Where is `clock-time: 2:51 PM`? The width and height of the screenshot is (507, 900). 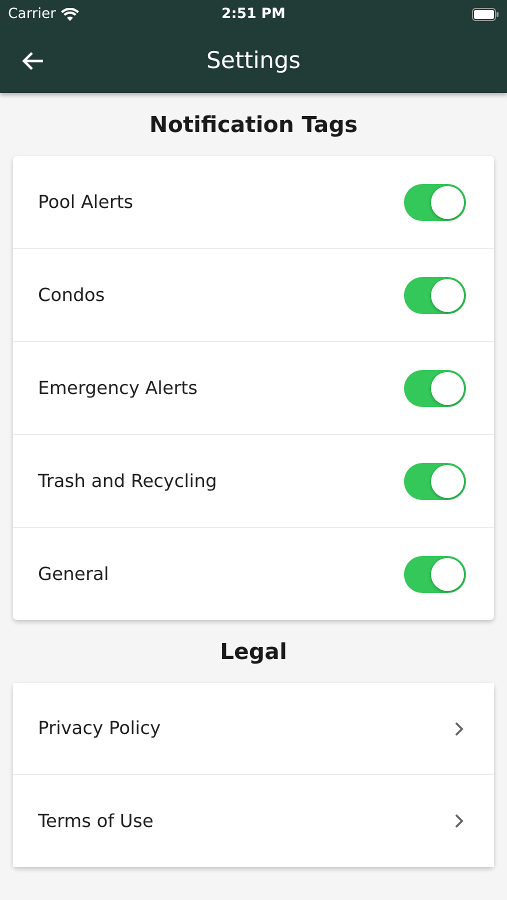 clock-time: 2:51 PM is located at coordinates (254, 14).